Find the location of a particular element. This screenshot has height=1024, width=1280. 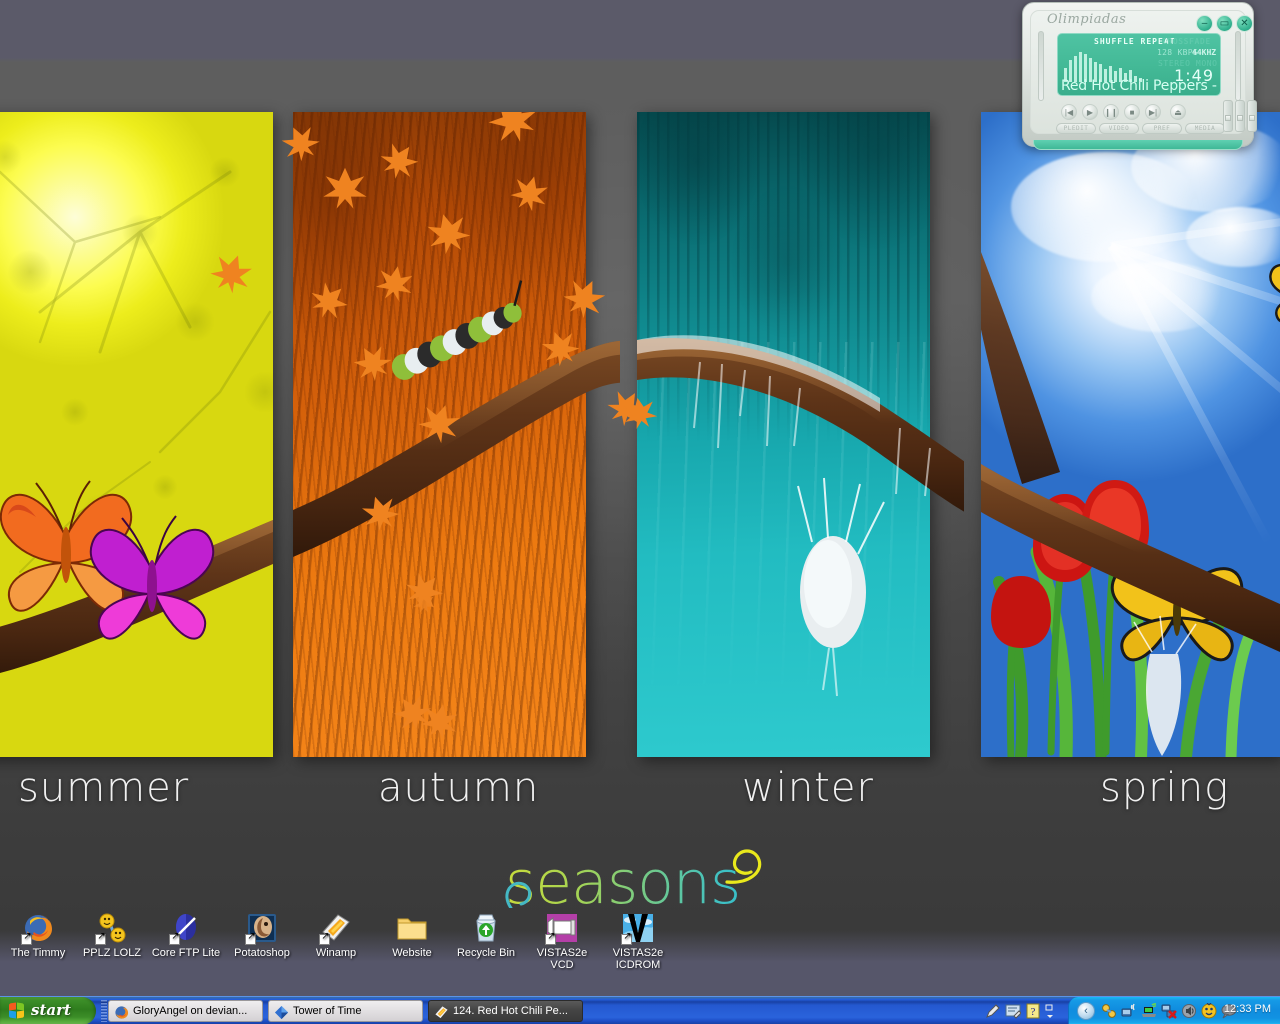

smileys-icon is located at coordinates (111, 928).